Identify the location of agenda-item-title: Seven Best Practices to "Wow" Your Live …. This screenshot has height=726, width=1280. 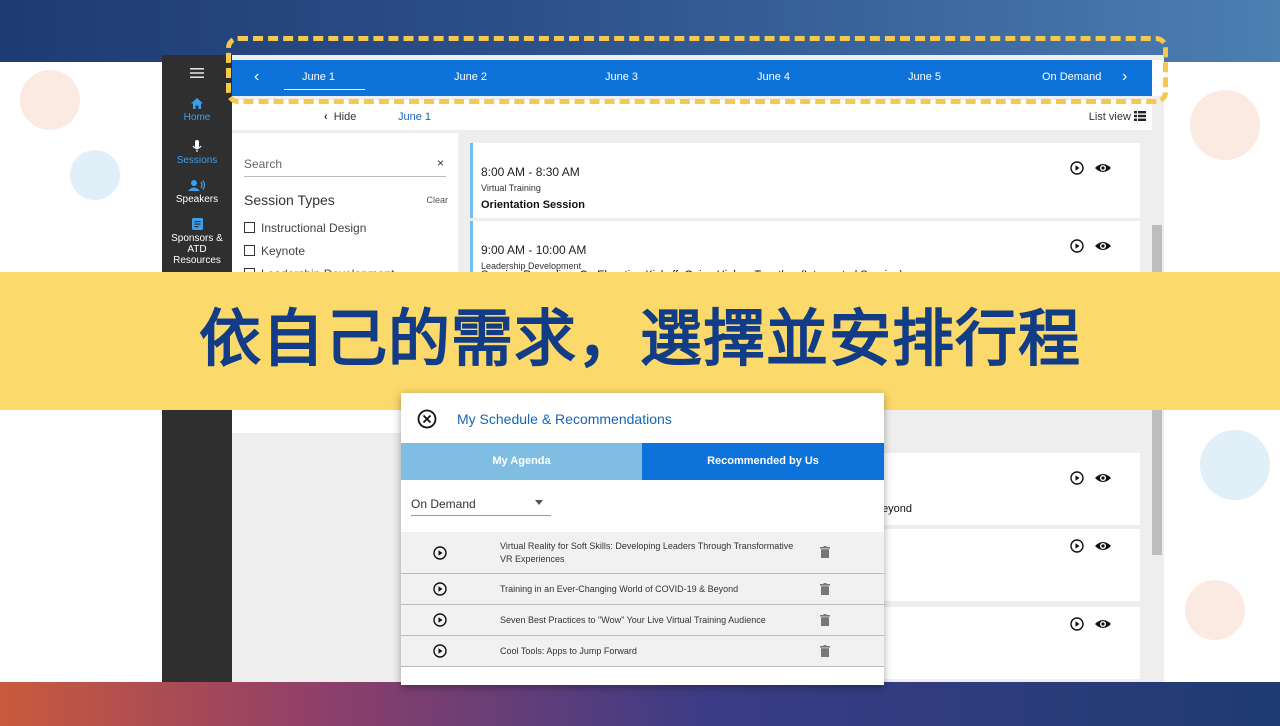
(633, 620).